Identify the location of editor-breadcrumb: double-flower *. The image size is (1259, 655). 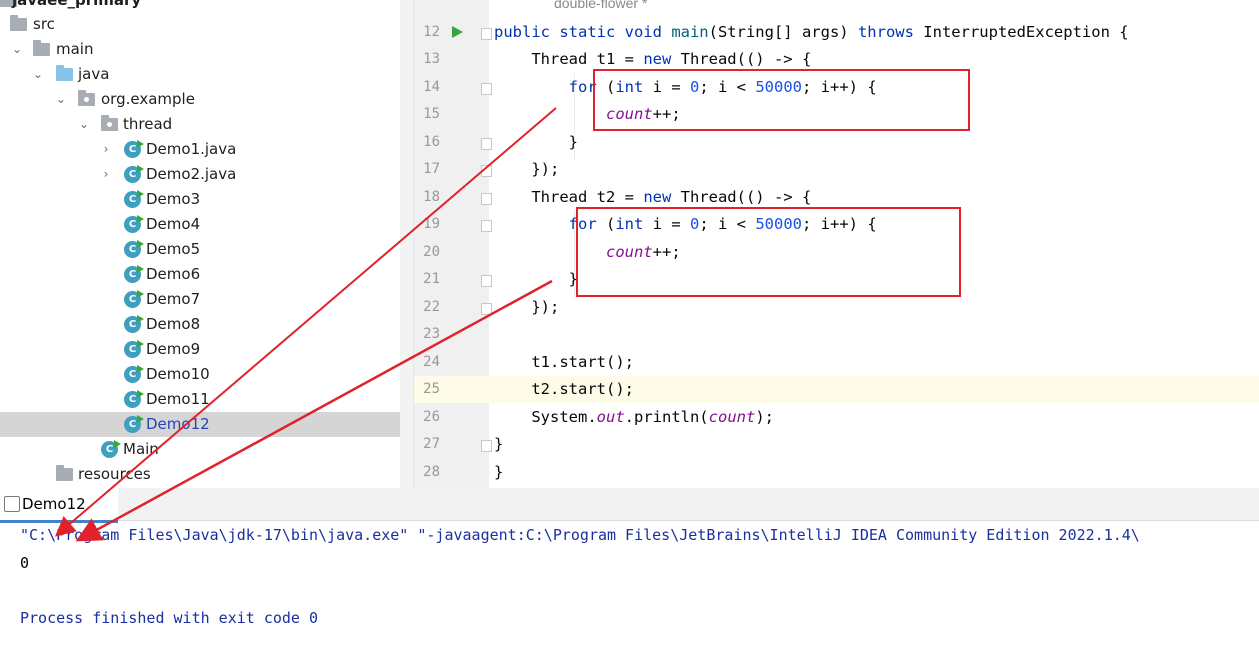
(601, 5).